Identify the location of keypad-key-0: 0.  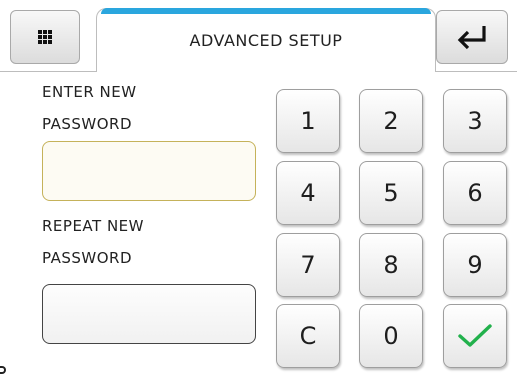
(391, 336).